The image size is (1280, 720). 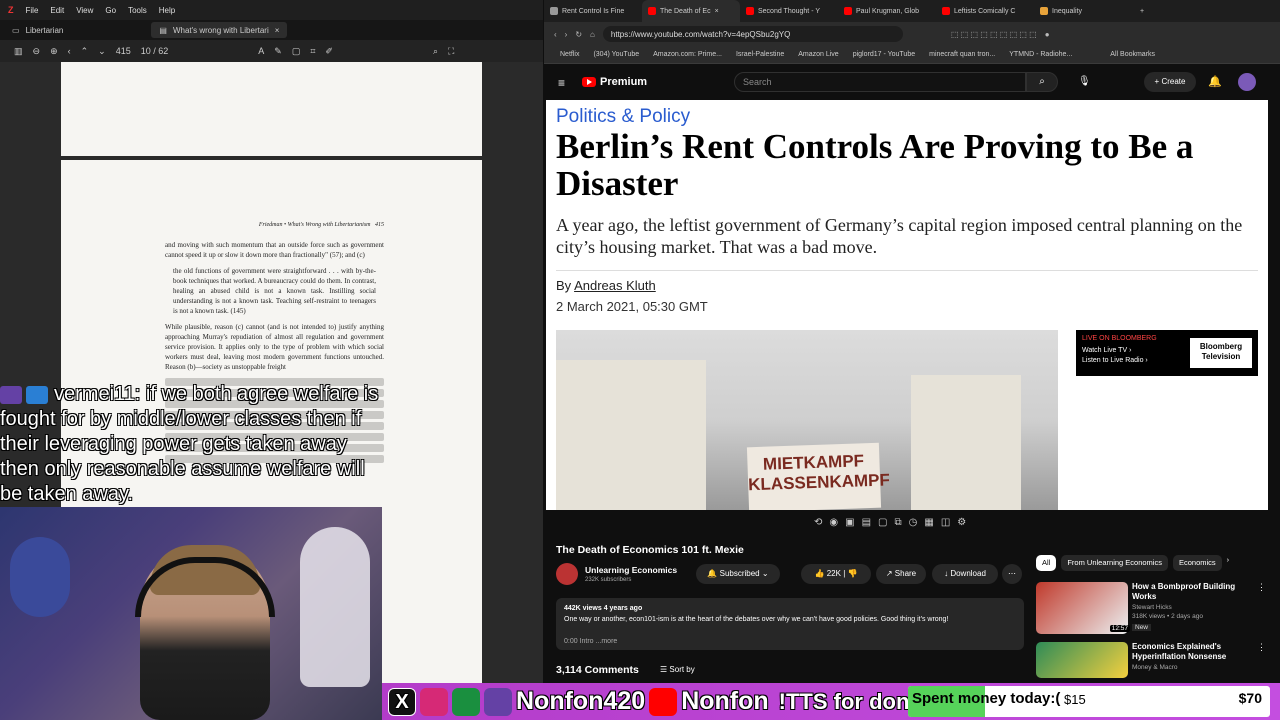 I want to click on speed-icon: ◷, so click(x=913, y=525).